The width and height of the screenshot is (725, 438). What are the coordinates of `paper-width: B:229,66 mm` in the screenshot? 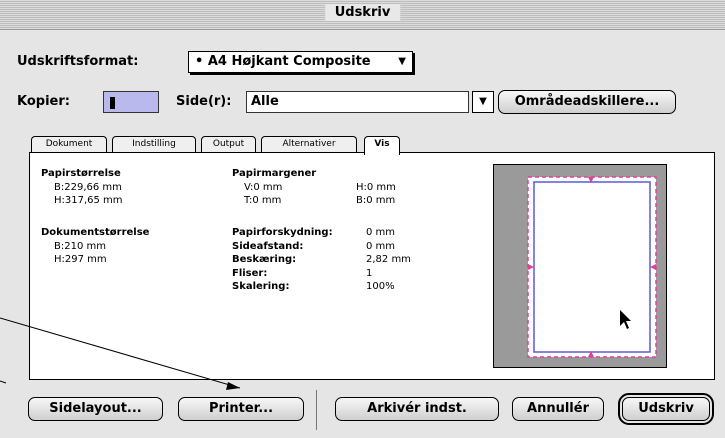 It's located at (88, 187).